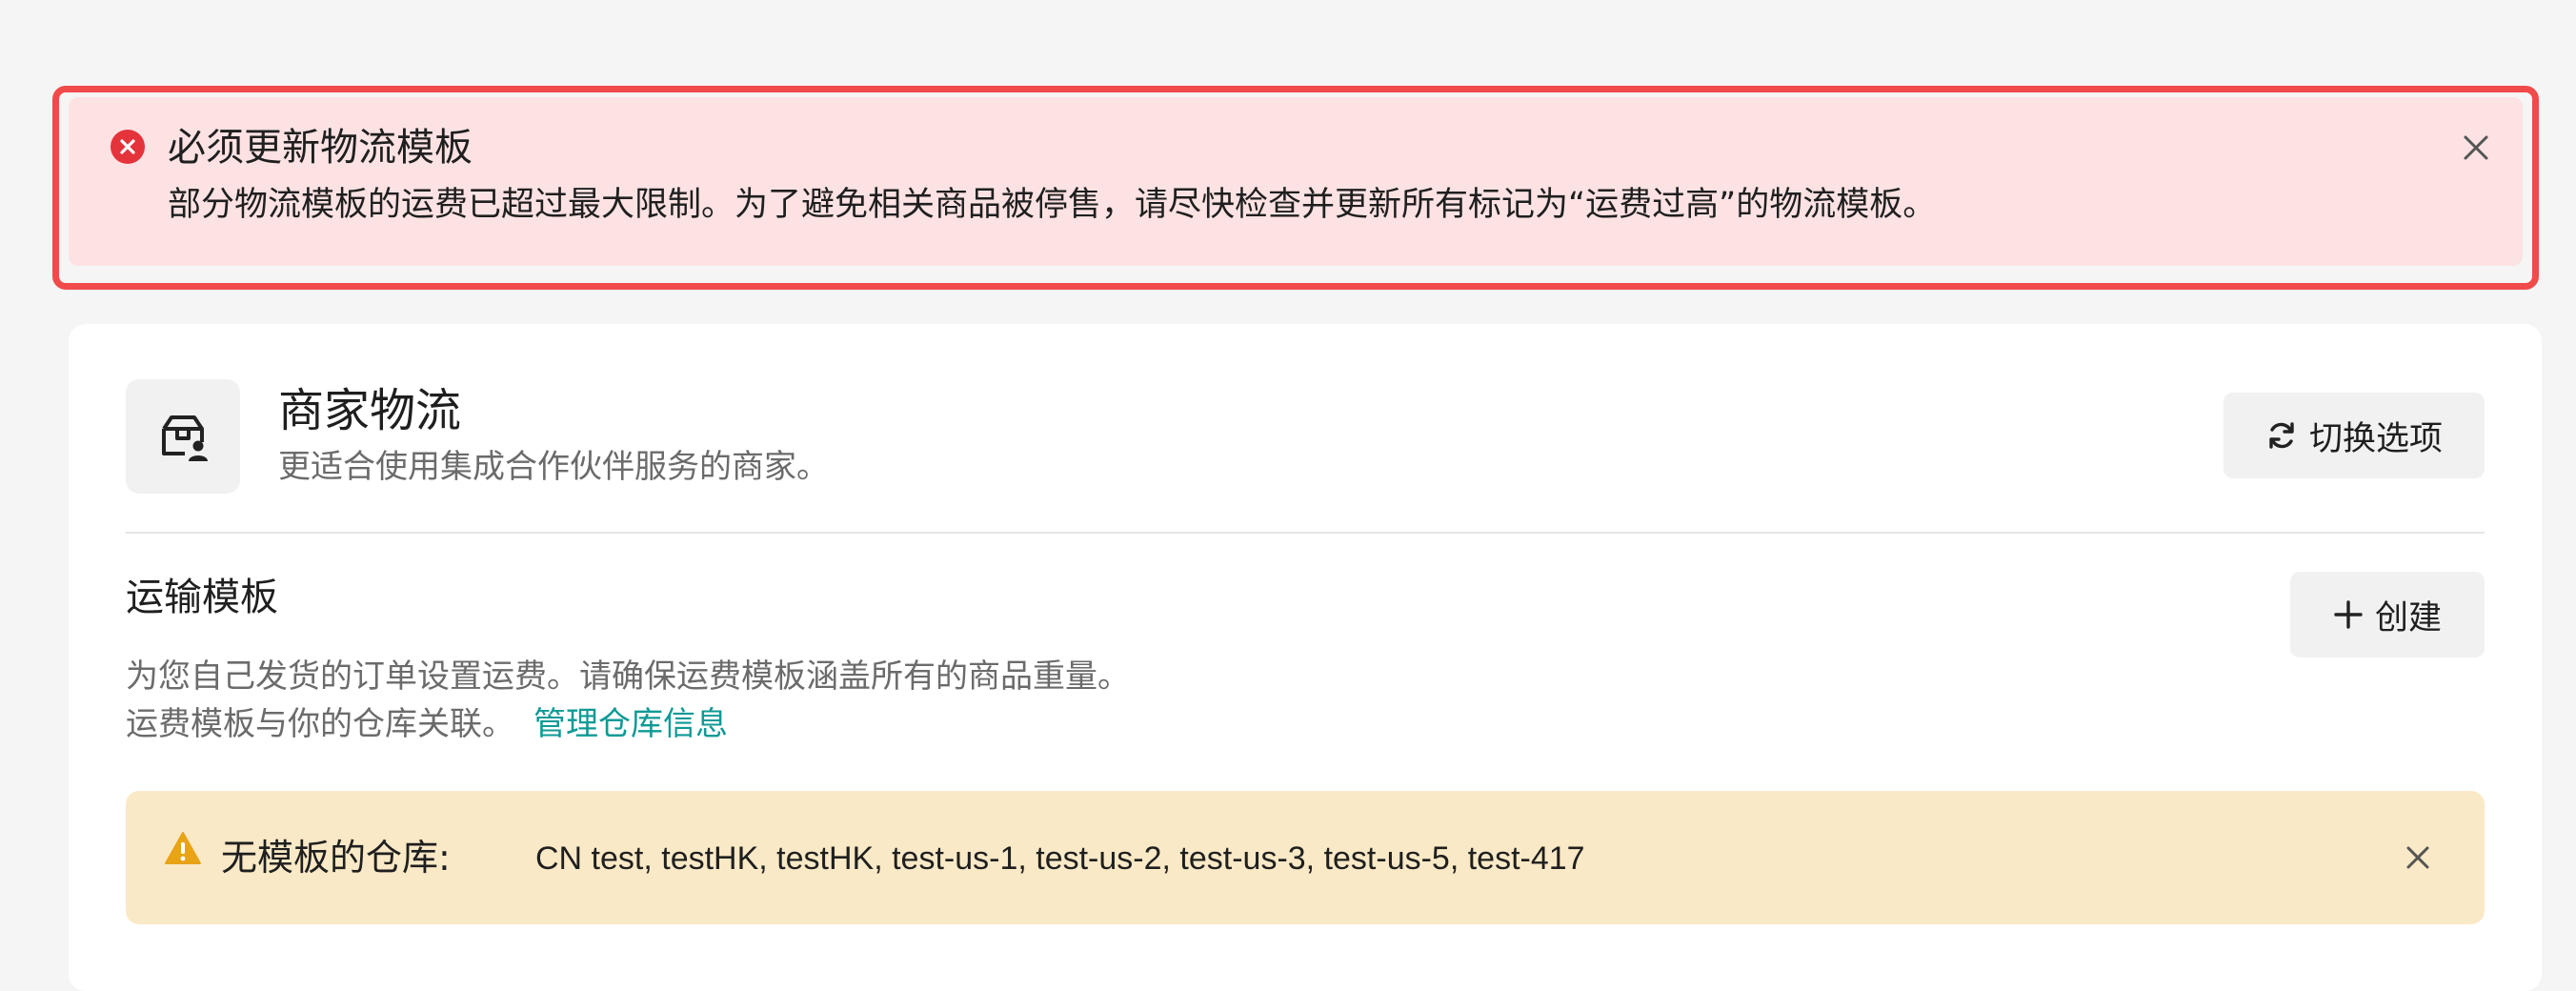  Describe the element at coordinates (2281, 435) in the screenshot. I see `refresh-icon` at that location.